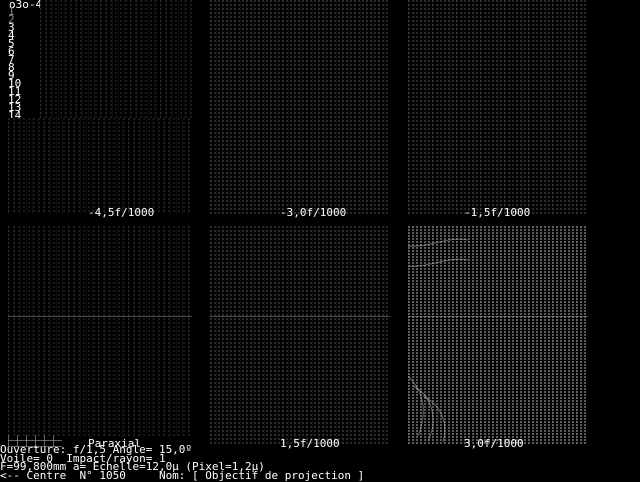  What do you see at coordinates (497, 212) in the screenshot?
I see `panel-label-top-right: -1,5f/1000` at bounding box center [497, 212].